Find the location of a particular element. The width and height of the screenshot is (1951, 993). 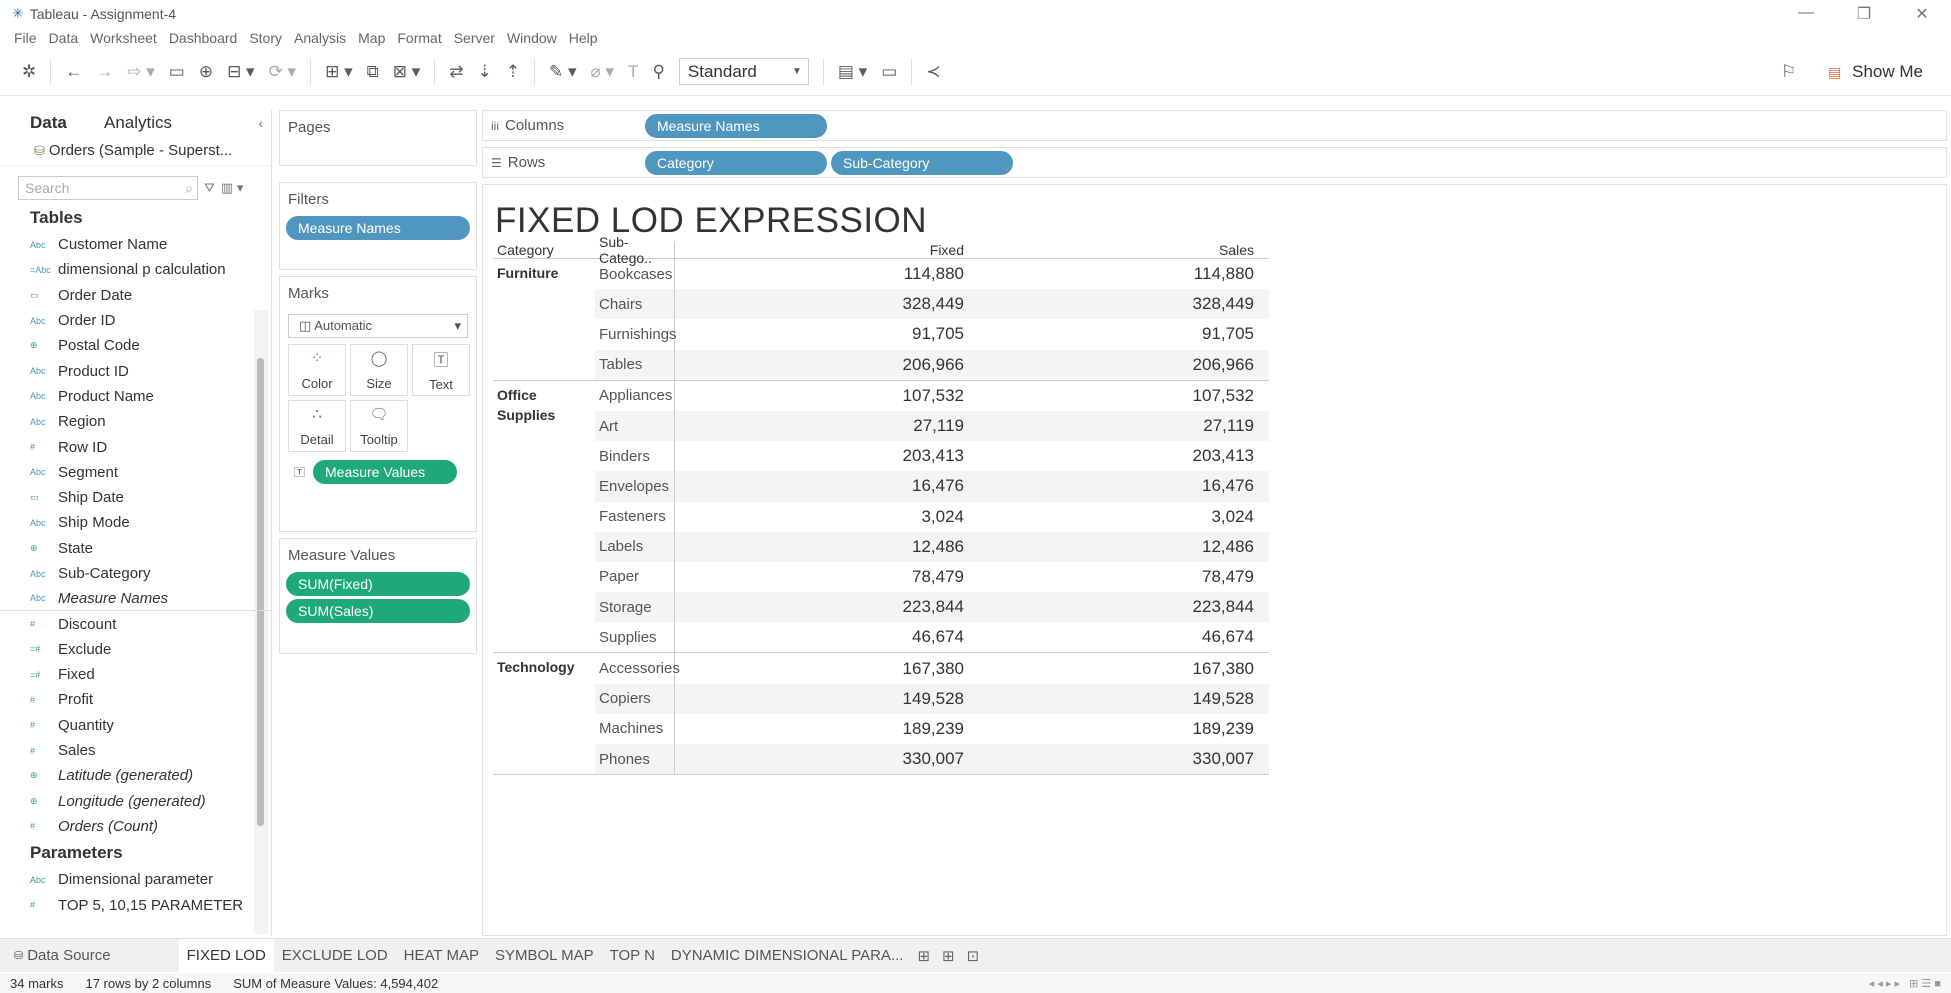

menu-format: Format is located at coordinates (419, 38).